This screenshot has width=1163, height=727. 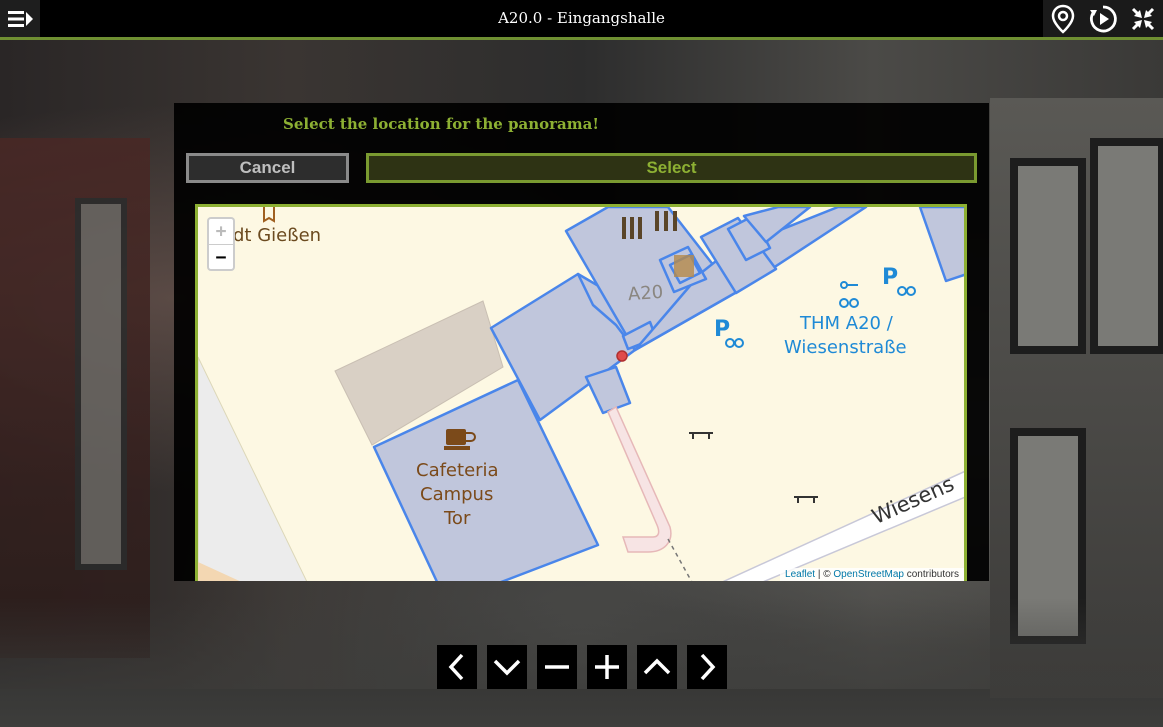 I want to click on pan-left-button, so click(x=457, y=667).